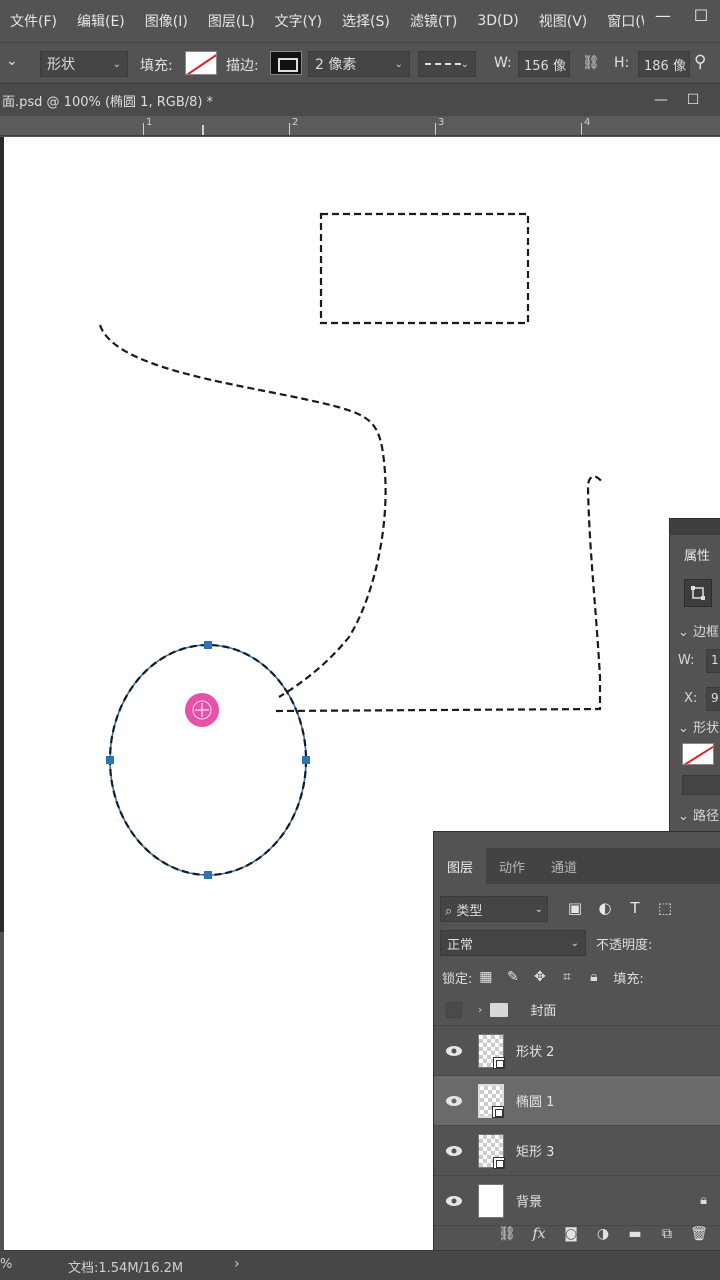 The width and height of the screenshot is (720, 1280). I want to click on menu-view: 视图(V), so click(562, 21).